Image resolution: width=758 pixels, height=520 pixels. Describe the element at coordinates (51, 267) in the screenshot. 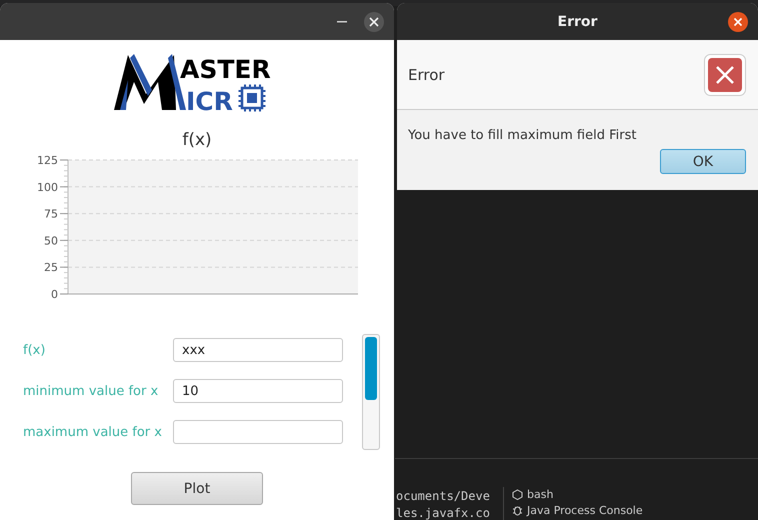

I see `y-tick-label: 25` at that location.